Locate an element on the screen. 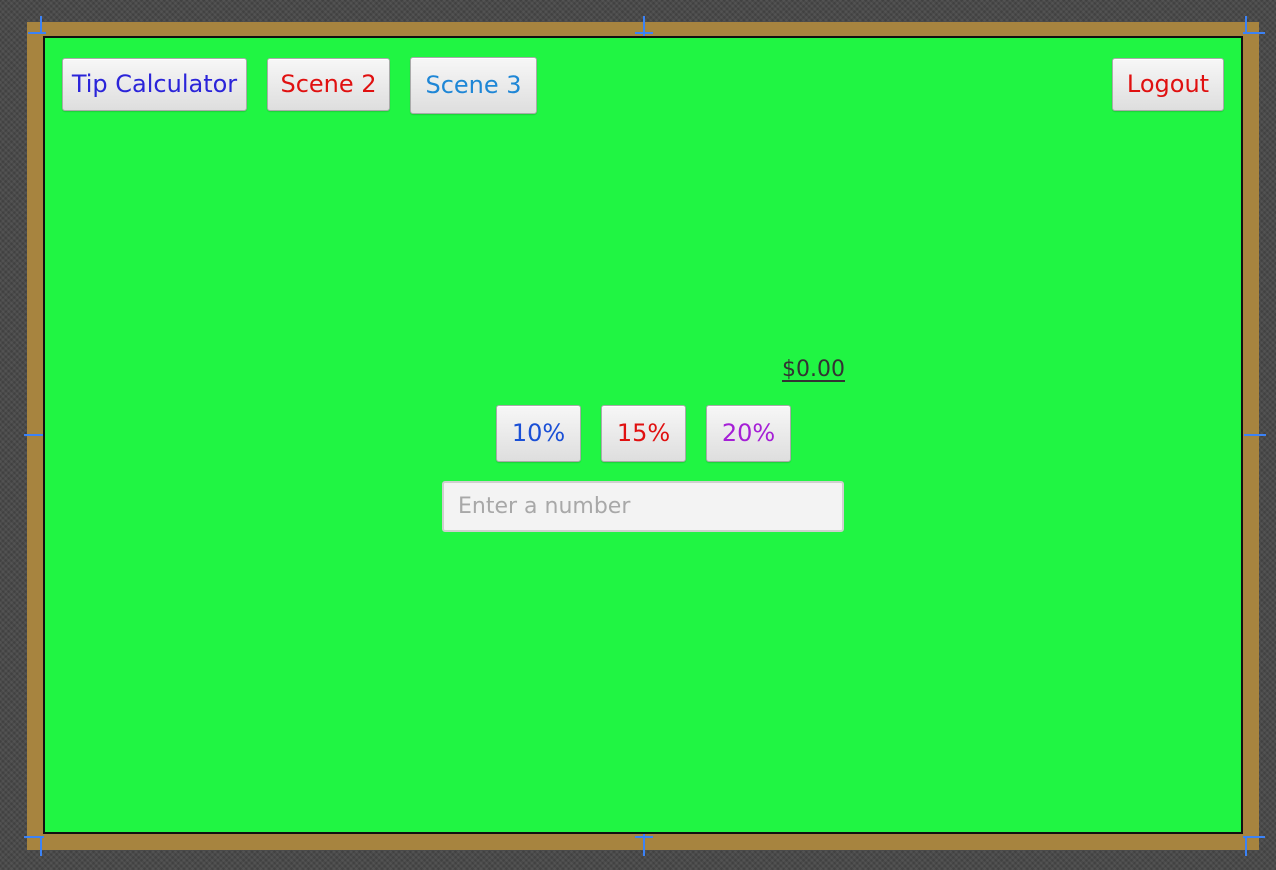 Image resolution: width=1276 pixels, height=870 pixels. bill-amount-input is located at coordinates (643, 506).